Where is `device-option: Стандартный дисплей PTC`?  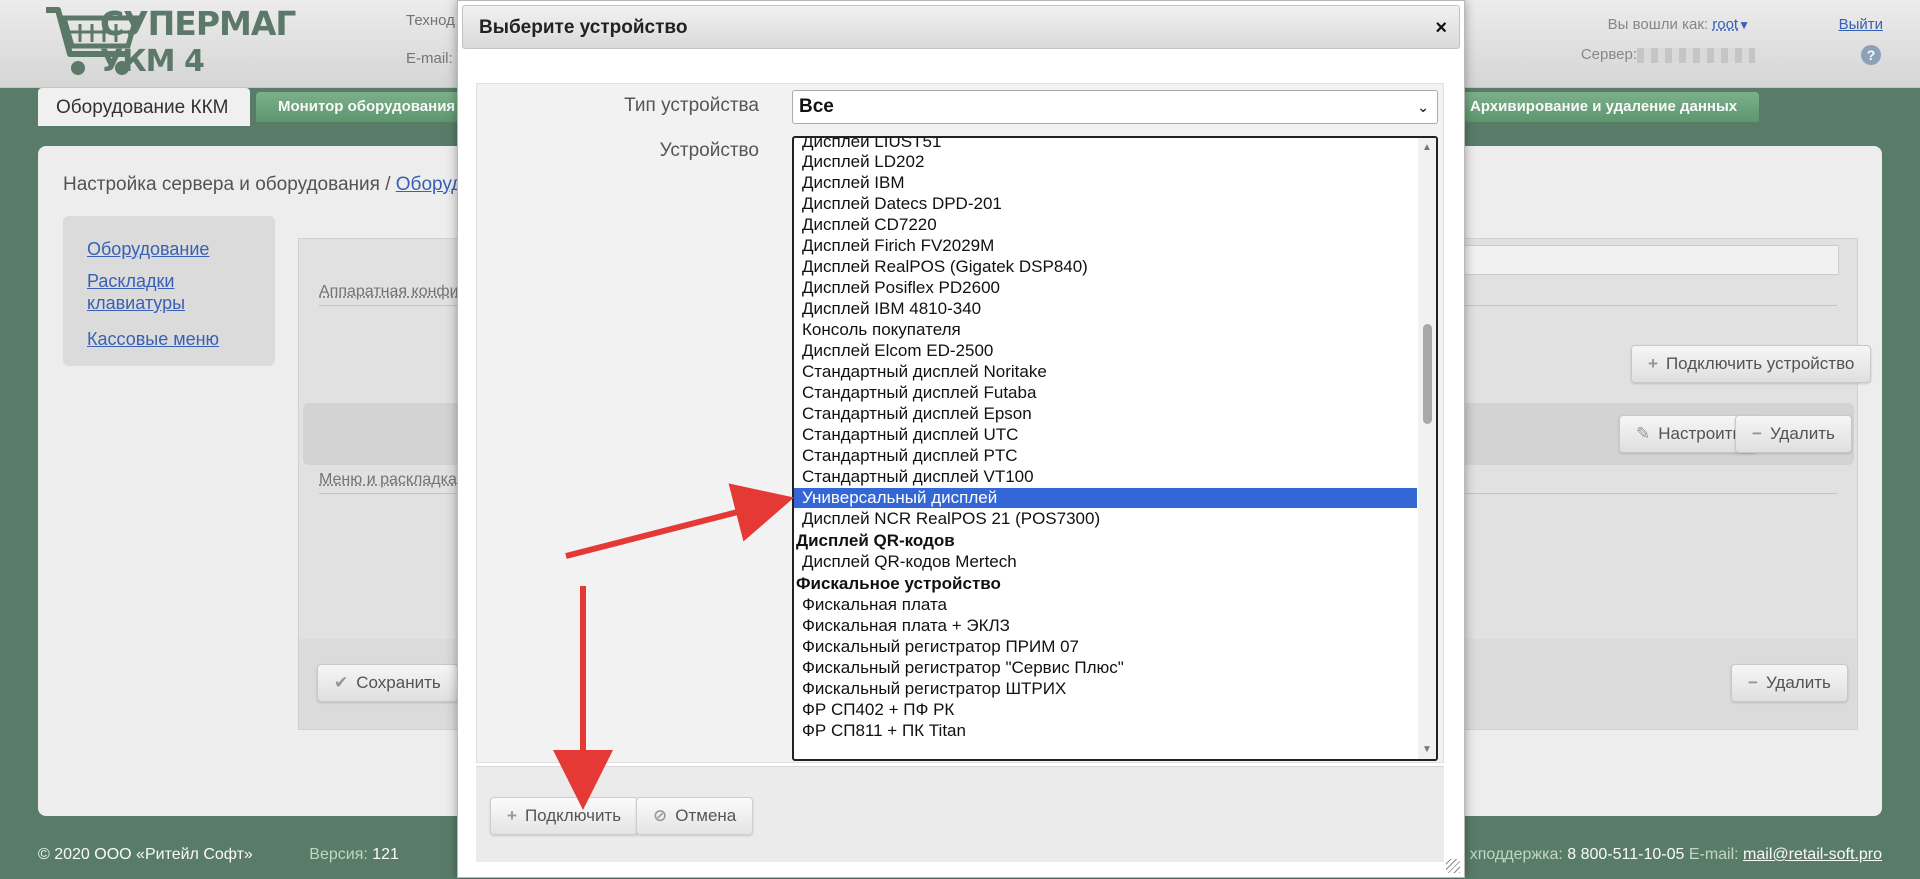 device-option: Стандартный дисплей PTC is located at coordinates (910, 456).